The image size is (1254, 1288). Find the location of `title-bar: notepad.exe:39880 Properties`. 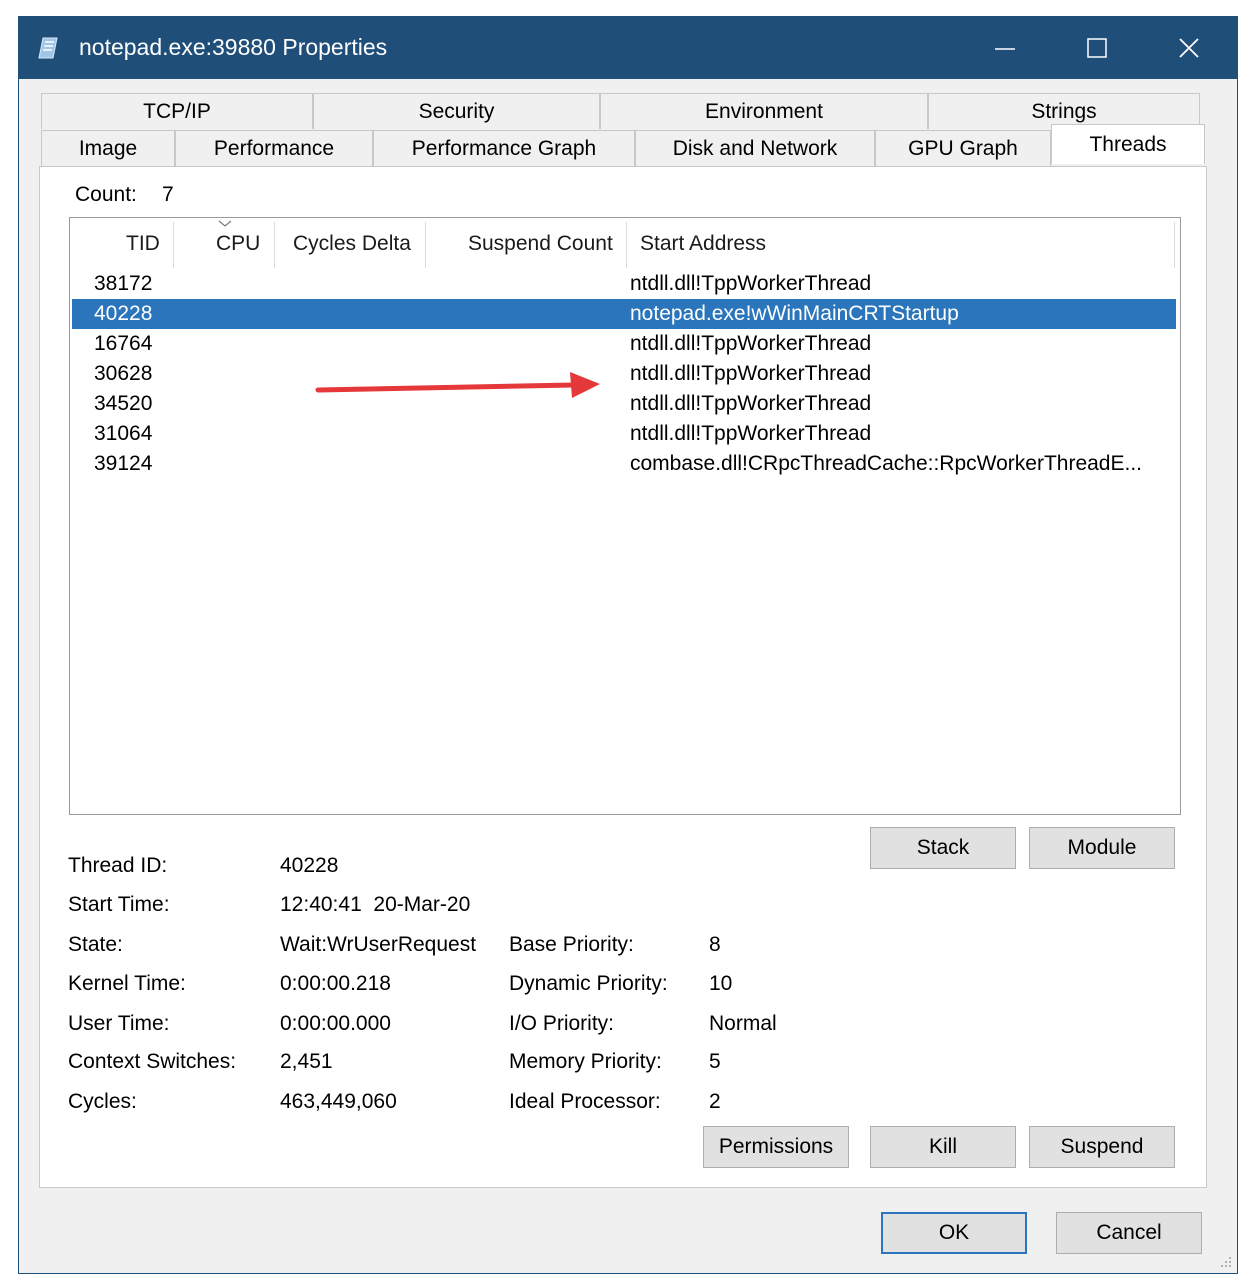

title-bar: notepad.exe:39880 Properties is located at coordinates (628, 48).